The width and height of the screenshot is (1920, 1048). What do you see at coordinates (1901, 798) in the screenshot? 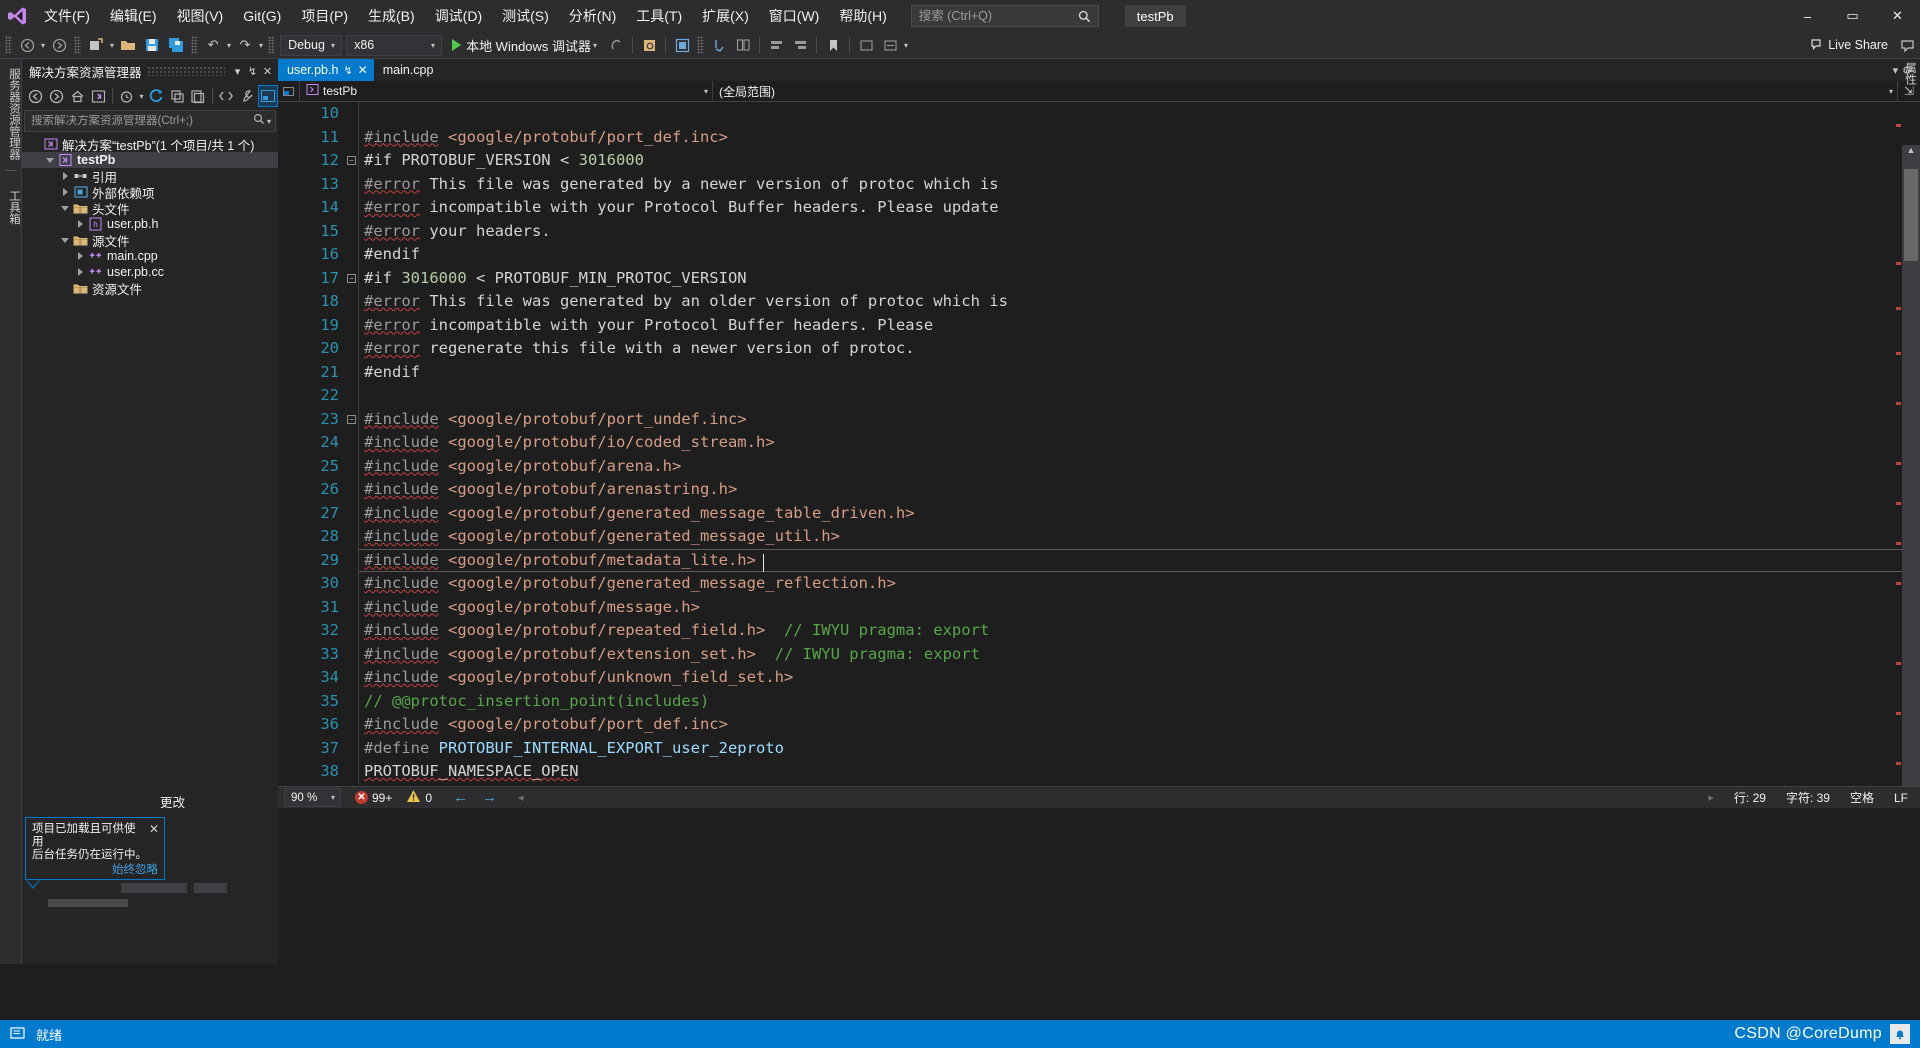
I see `line-ending-status: LF` at bounding box center [1901, 798].